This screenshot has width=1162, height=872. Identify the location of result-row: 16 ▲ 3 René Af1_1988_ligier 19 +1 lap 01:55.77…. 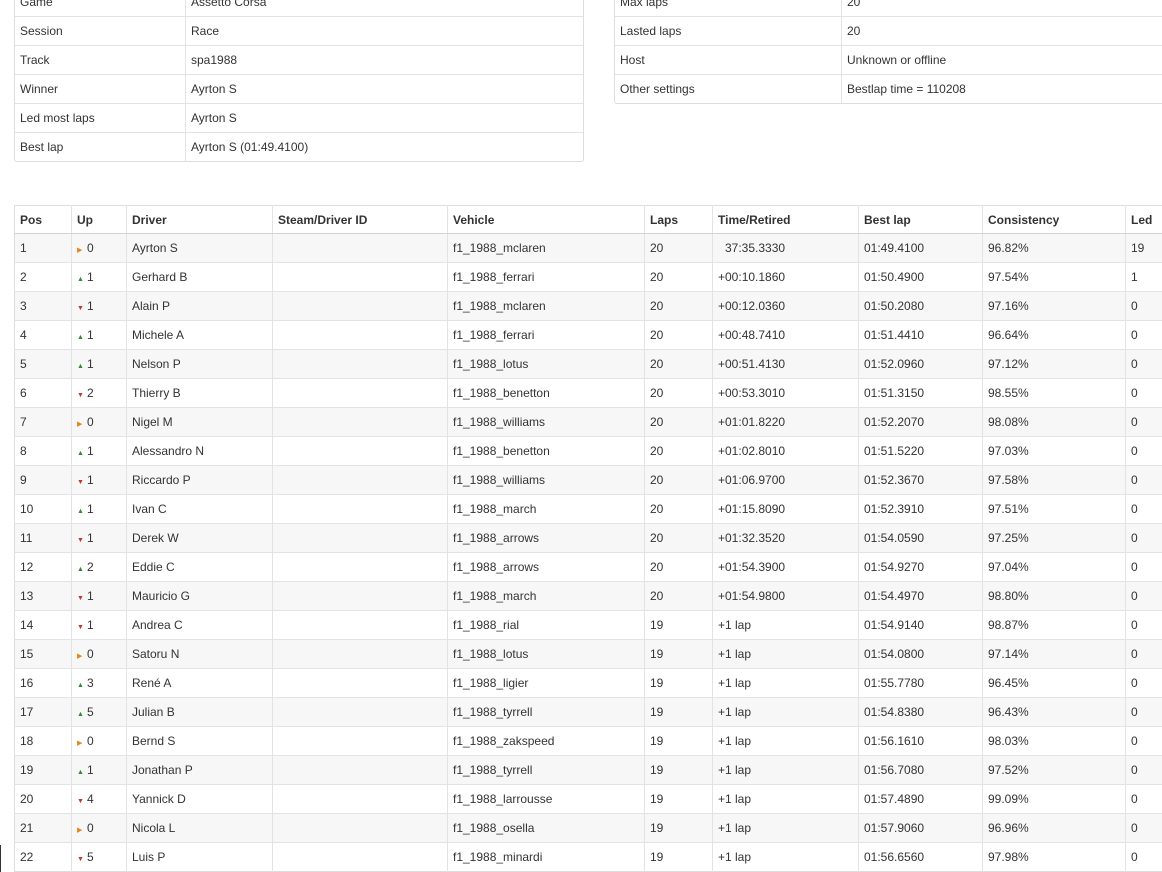
(588, 683).